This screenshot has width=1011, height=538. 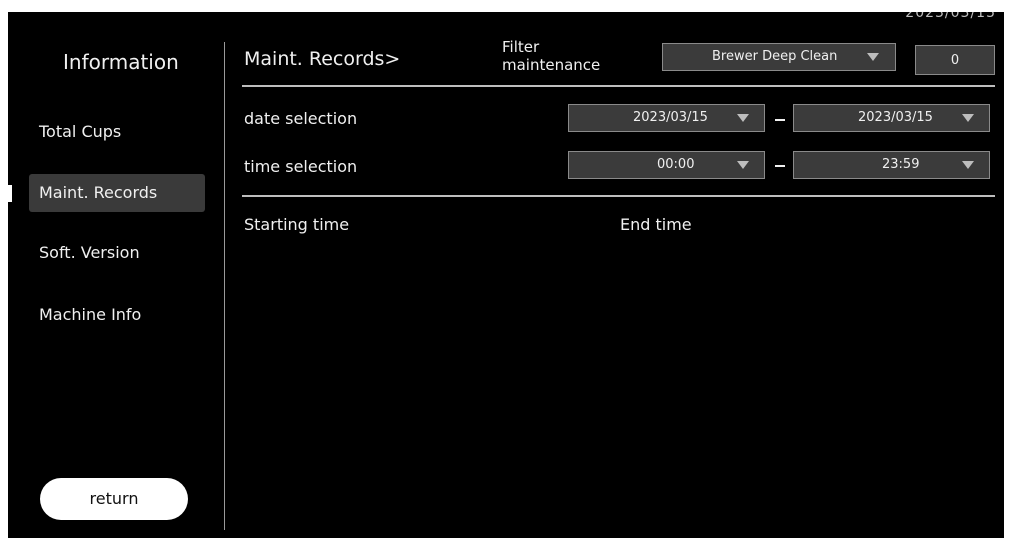 What do you see at coordinates (301, 118) in the screenshot?
I see `date-selection-label: date selection` at bounding box center [301, 118].